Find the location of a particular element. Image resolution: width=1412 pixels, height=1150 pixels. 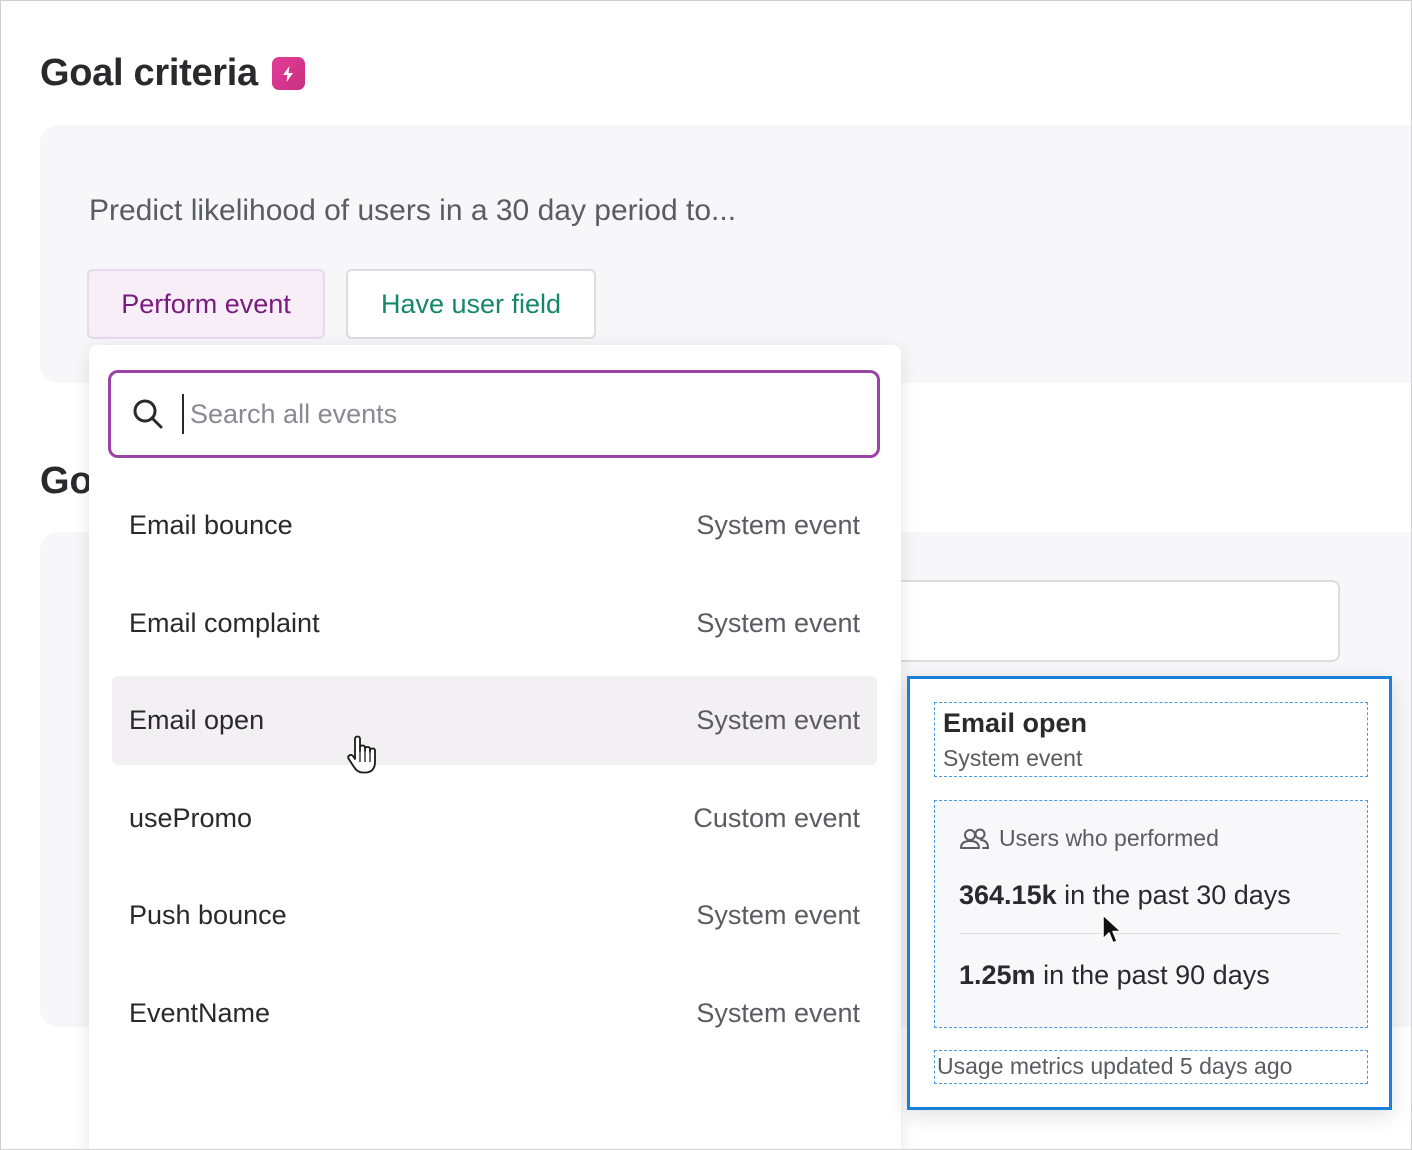

stat-90-days: 1.25m in the past 90 days is located at coordinates (1151, 975).